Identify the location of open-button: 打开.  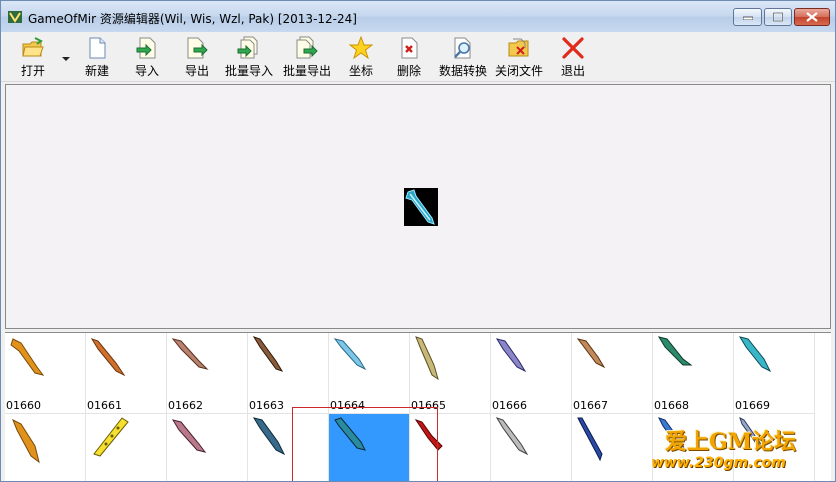
(33, 57).